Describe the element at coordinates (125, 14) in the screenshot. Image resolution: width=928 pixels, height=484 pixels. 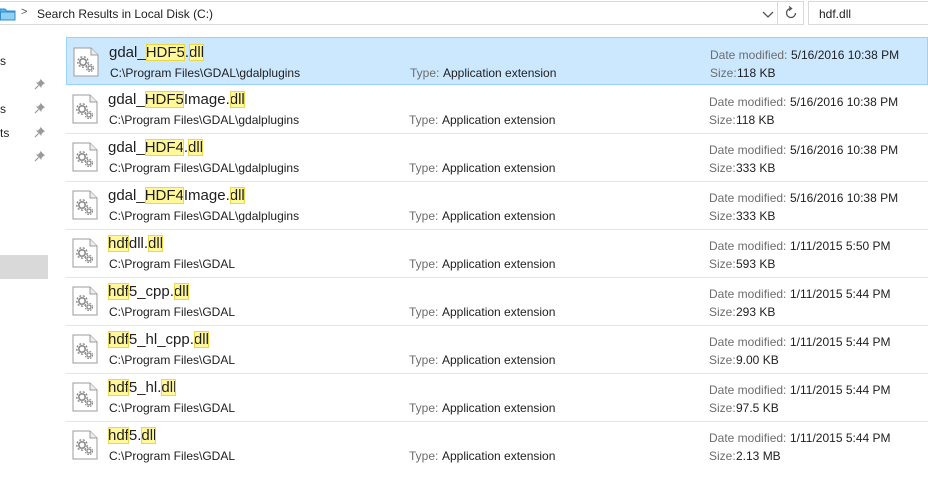
I see `breadcrumb-path: Search Results in Local Disk (C:)` at that location.